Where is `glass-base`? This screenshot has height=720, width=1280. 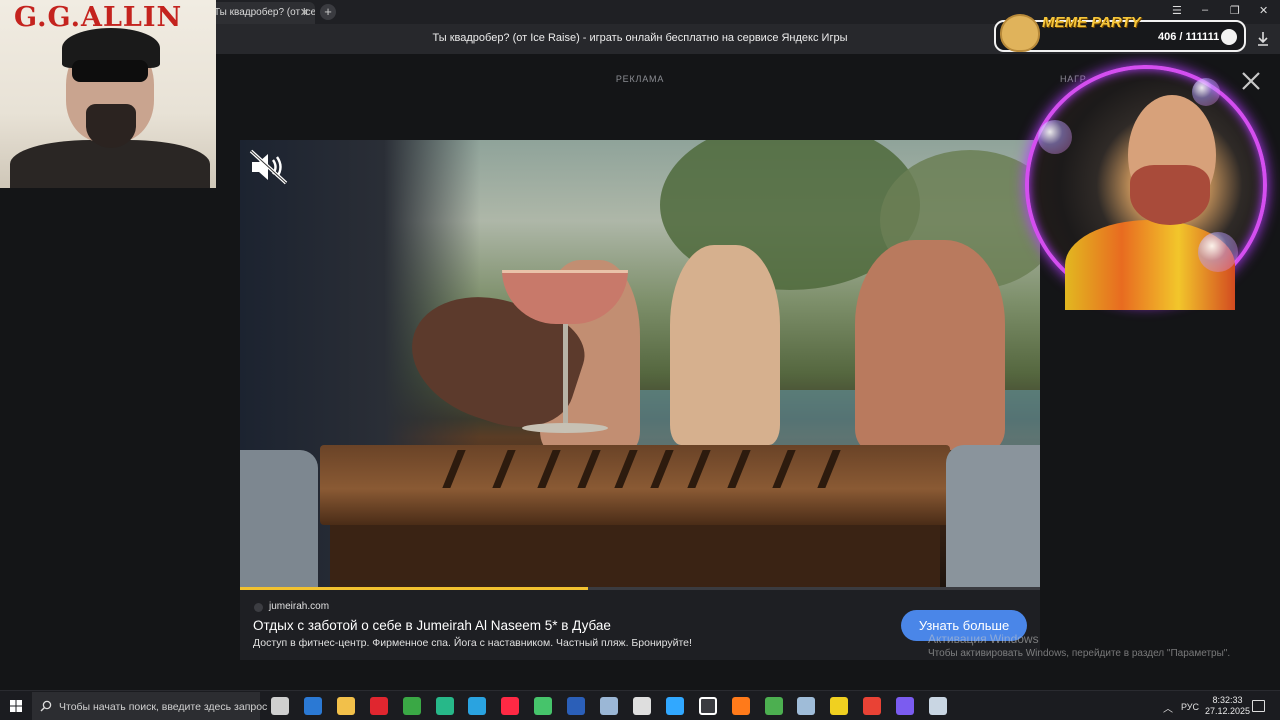 glass-base is located at coordinates (565, 428).